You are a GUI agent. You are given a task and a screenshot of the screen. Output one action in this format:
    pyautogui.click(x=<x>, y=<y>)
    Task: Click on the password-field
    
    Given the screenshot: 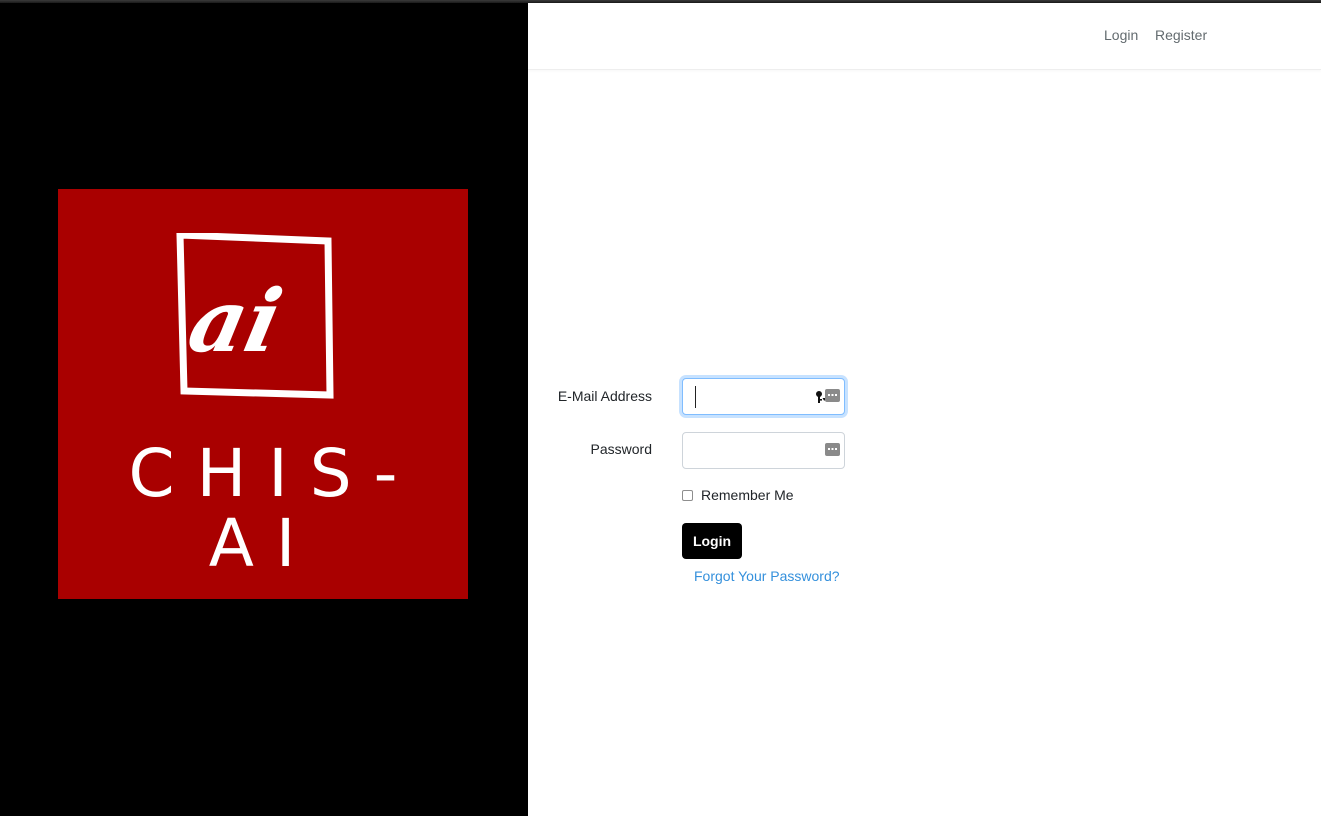 What is the action you would take?
    pyautogui.click(x=763, y=450)
    